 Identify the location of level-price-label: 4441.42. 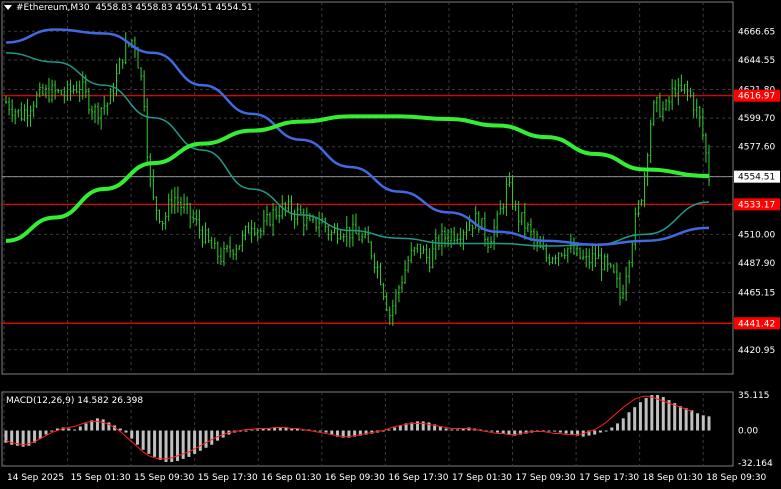
(756, 324).